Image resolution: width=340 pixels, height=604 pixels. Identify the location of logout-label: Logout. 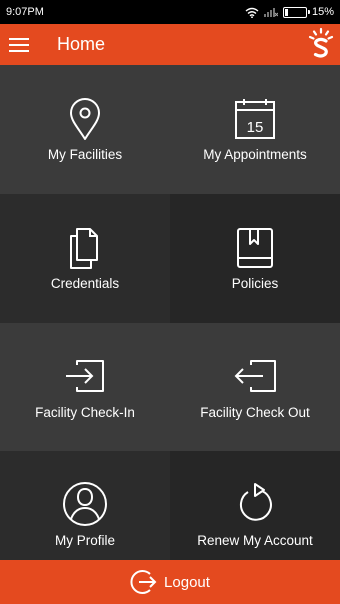
(187, 582).